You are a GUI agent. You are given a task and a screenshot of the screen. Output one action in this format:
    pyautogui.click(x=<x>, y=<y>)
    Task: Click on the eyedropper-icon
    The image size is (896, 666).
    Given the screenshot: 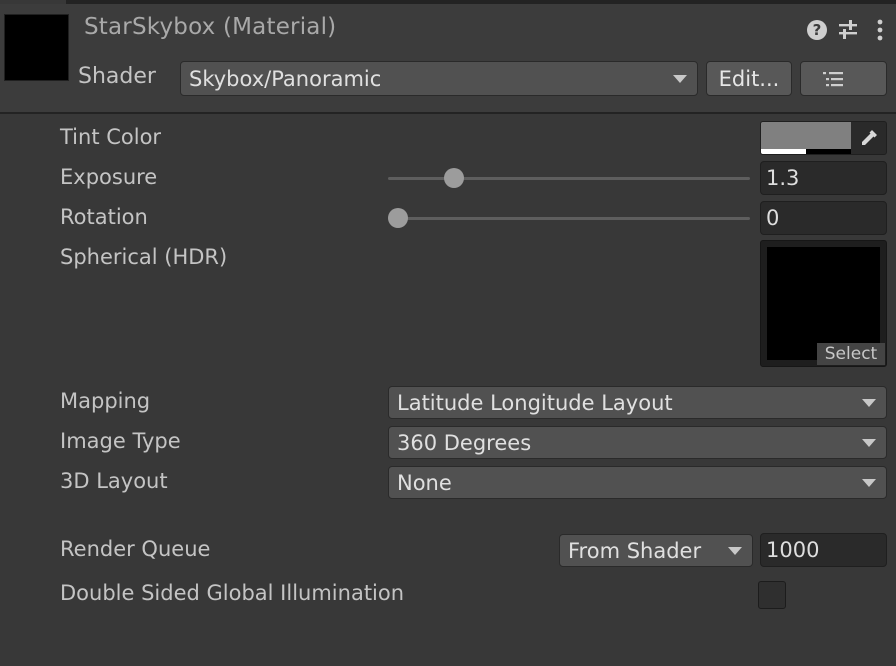 What is the action you would take?
    pyautogui.click(x=869, y=138)
    